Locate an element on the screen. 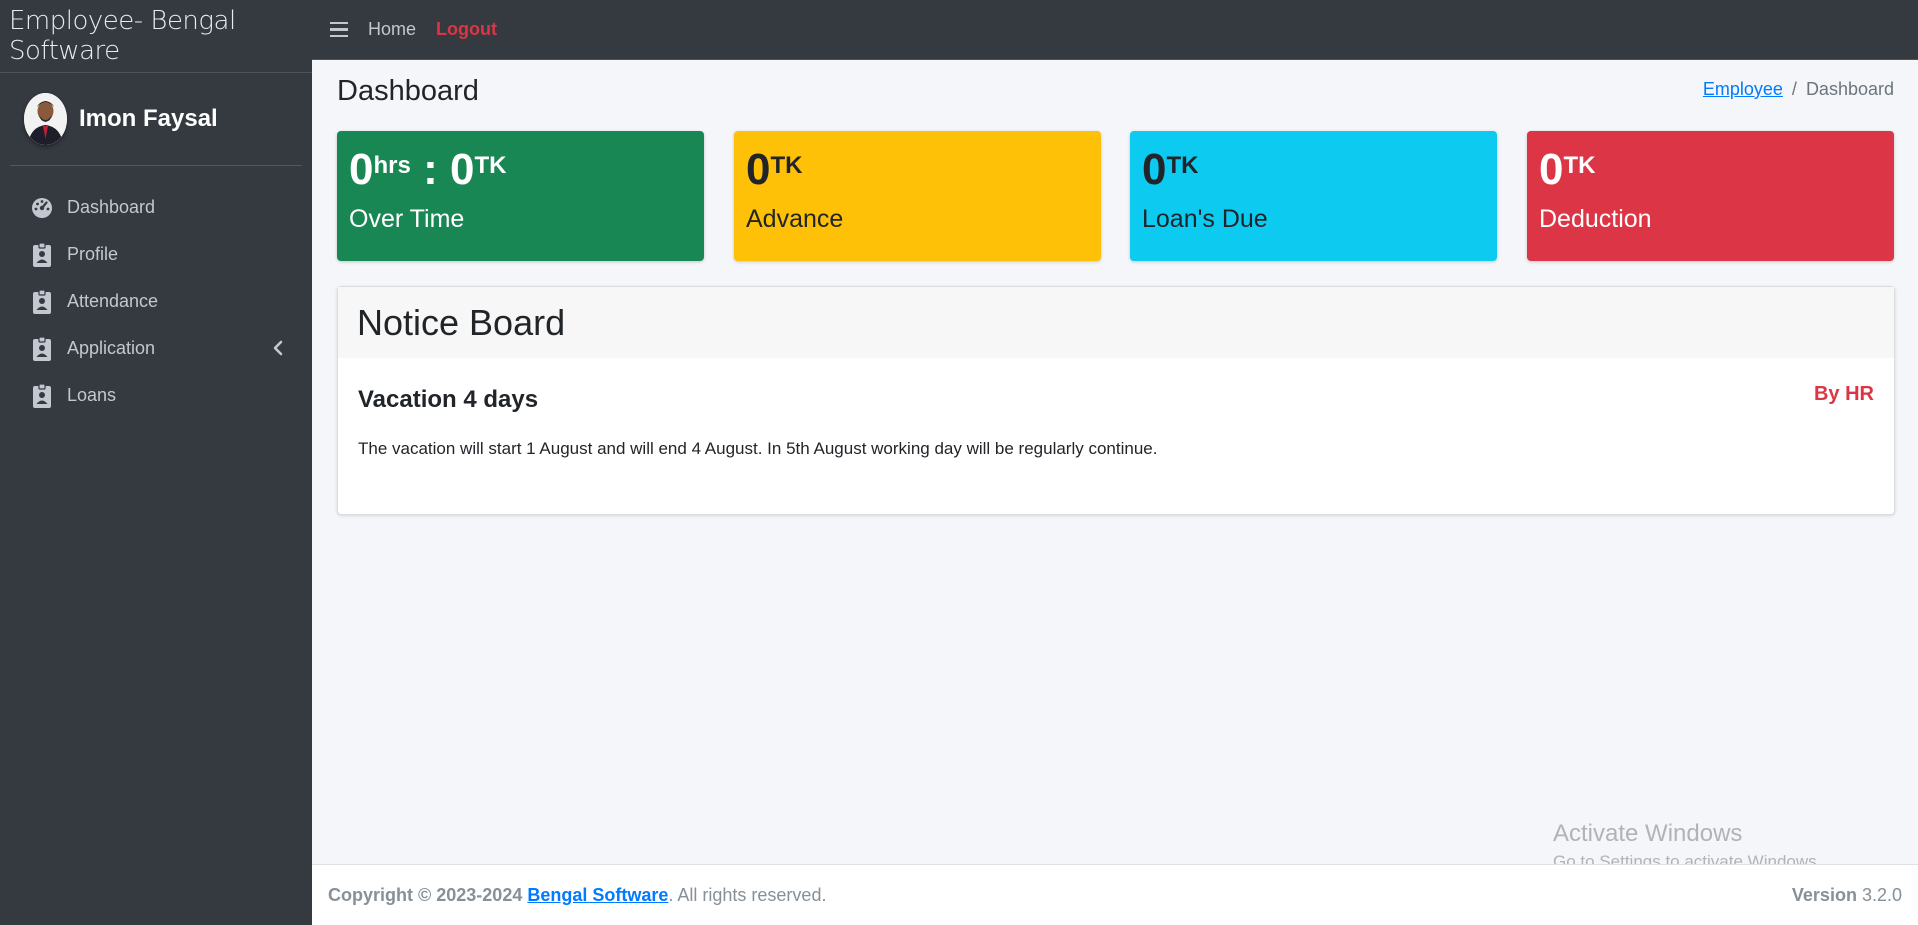 The width and height of the screenshot is (1918, 925). loans-due-value: 0TK is located at coordinates (1170, 169).